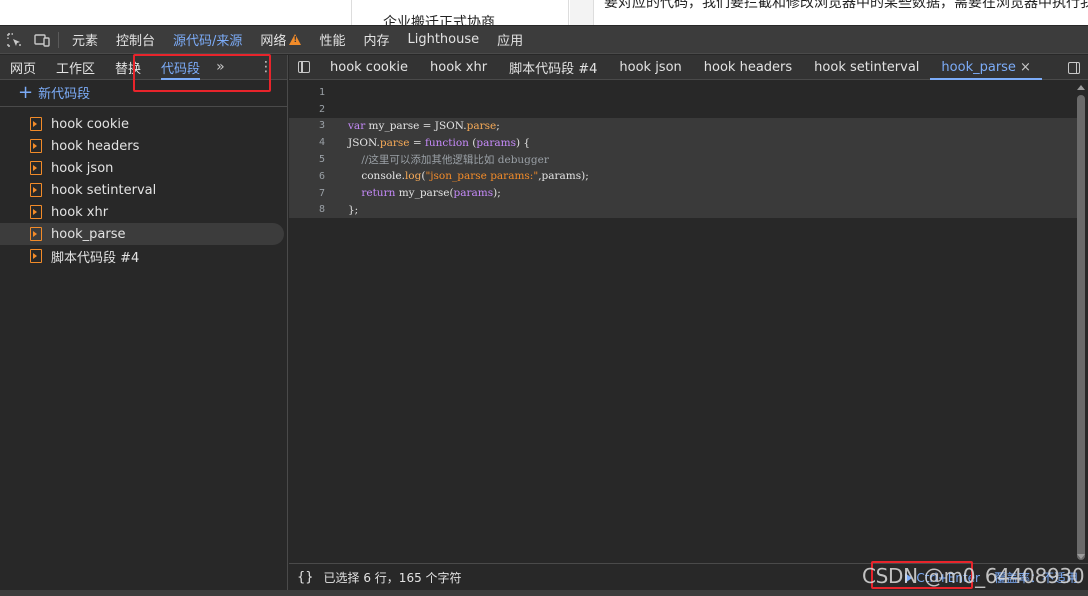  I want to click on editor-tab: hook setinterval, so click(866, 67).